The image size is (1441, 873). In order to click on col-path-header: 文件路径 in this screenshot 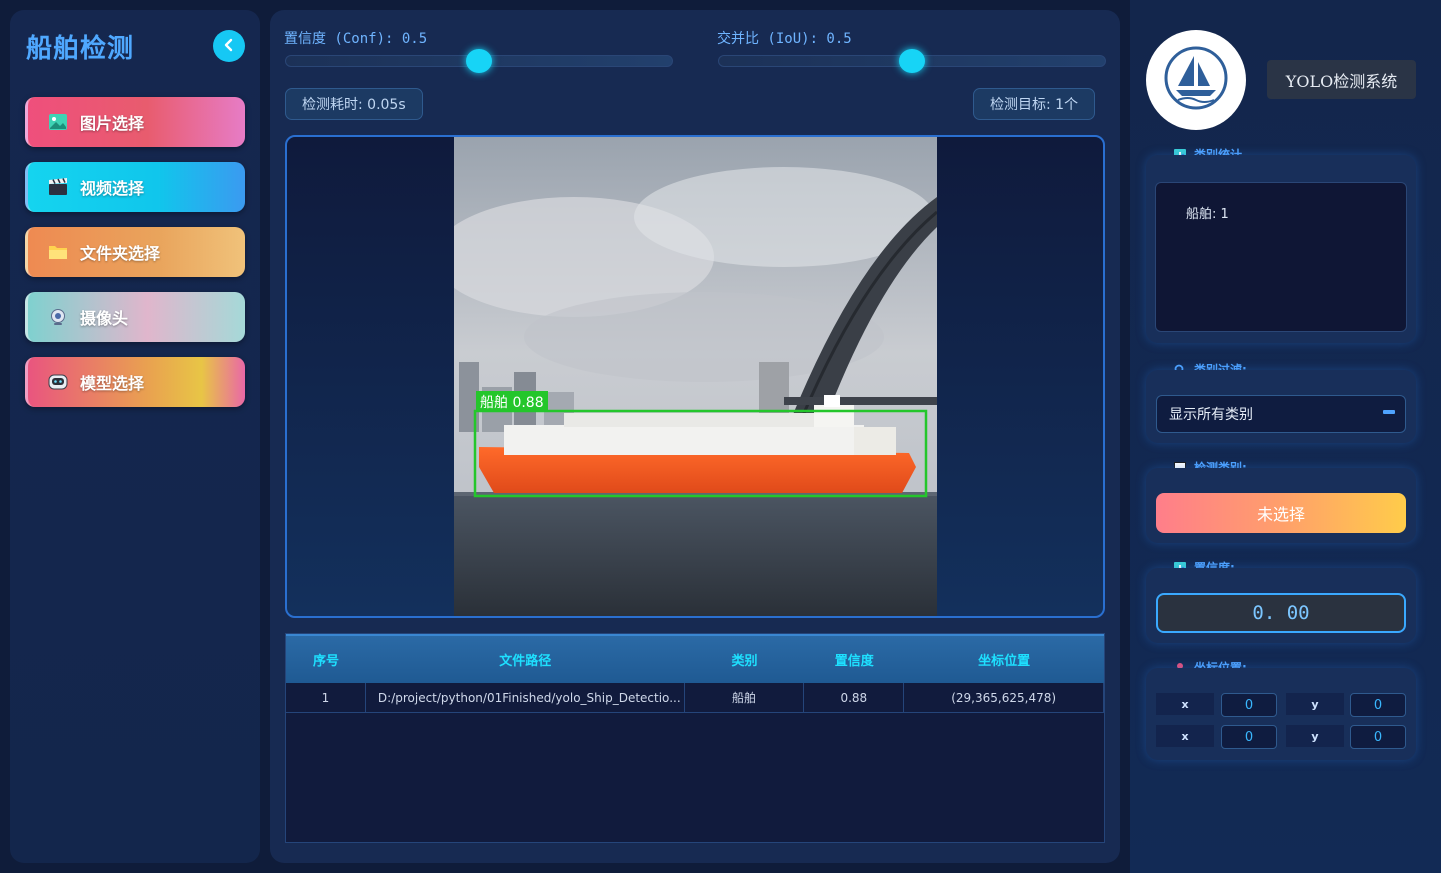, I will do `click(525, 661)`.